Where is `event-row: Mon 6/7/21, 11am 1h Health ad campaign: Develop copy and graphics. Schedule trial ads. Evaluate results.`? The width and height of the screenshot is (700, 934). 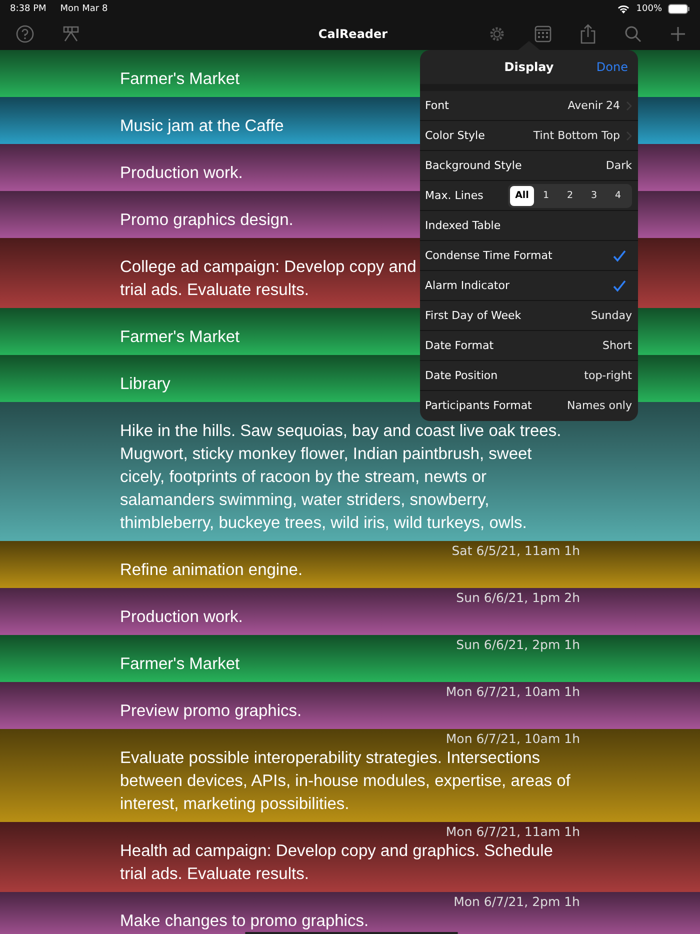
event-row: Mon 6/7/21, 11am 1h Health ad campaign: Develop copy and graphics. Schedule trial ads. Evaluate results. is located at coordinates (350, 857).